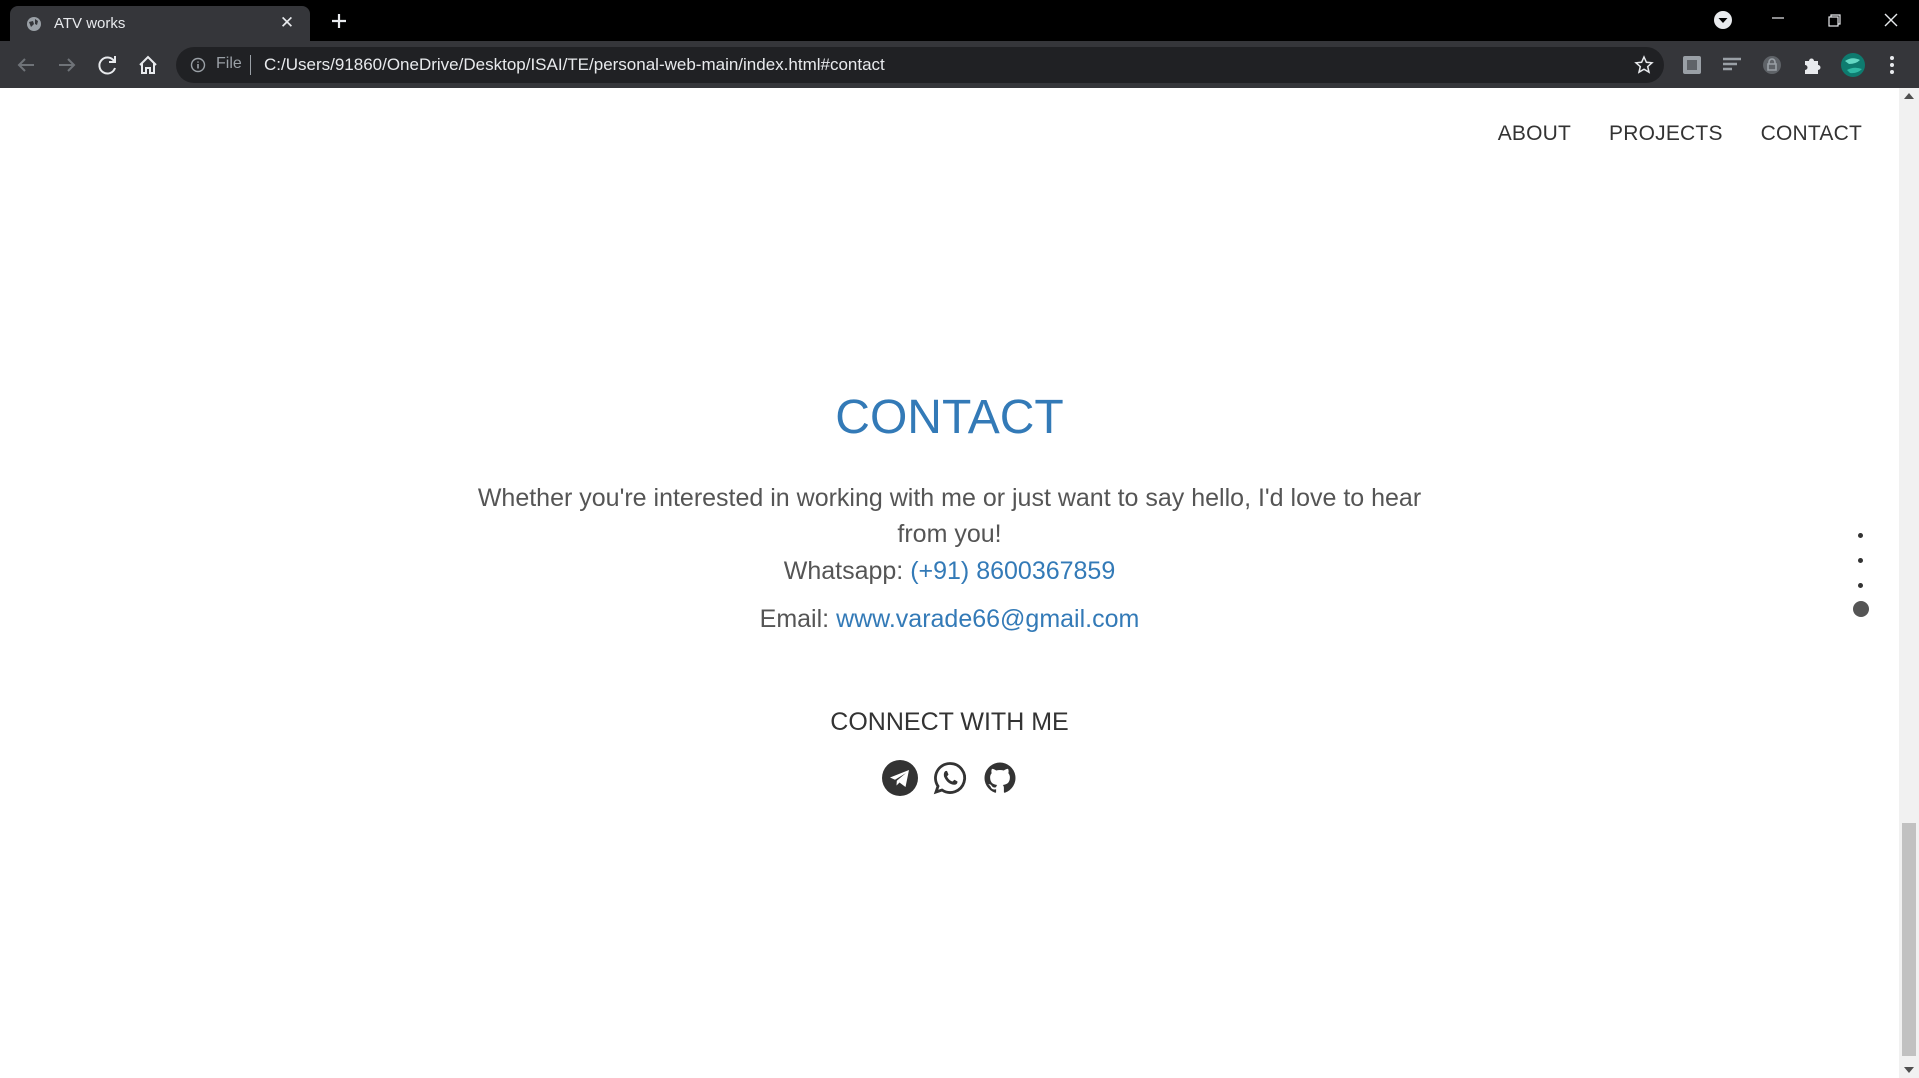 The height and width of the screenshot is (1078, 1919). What do you see at coordinates (1778, 20) in the screenshot?
I see `minimize-icon` at bounding box center [1778, 20].